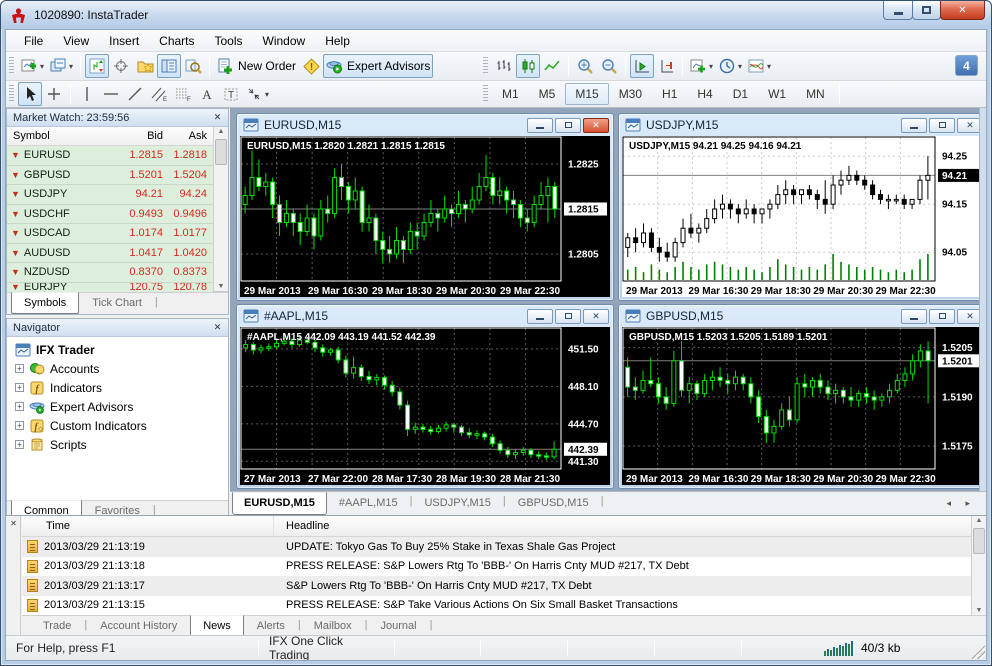 This screenshot has width=992, height=666. What do you see at coordinates (496, 15) in the screenshot?
I see `title-bar: 1020890: InstaTrader ✕` at bounding box center [496, 15].